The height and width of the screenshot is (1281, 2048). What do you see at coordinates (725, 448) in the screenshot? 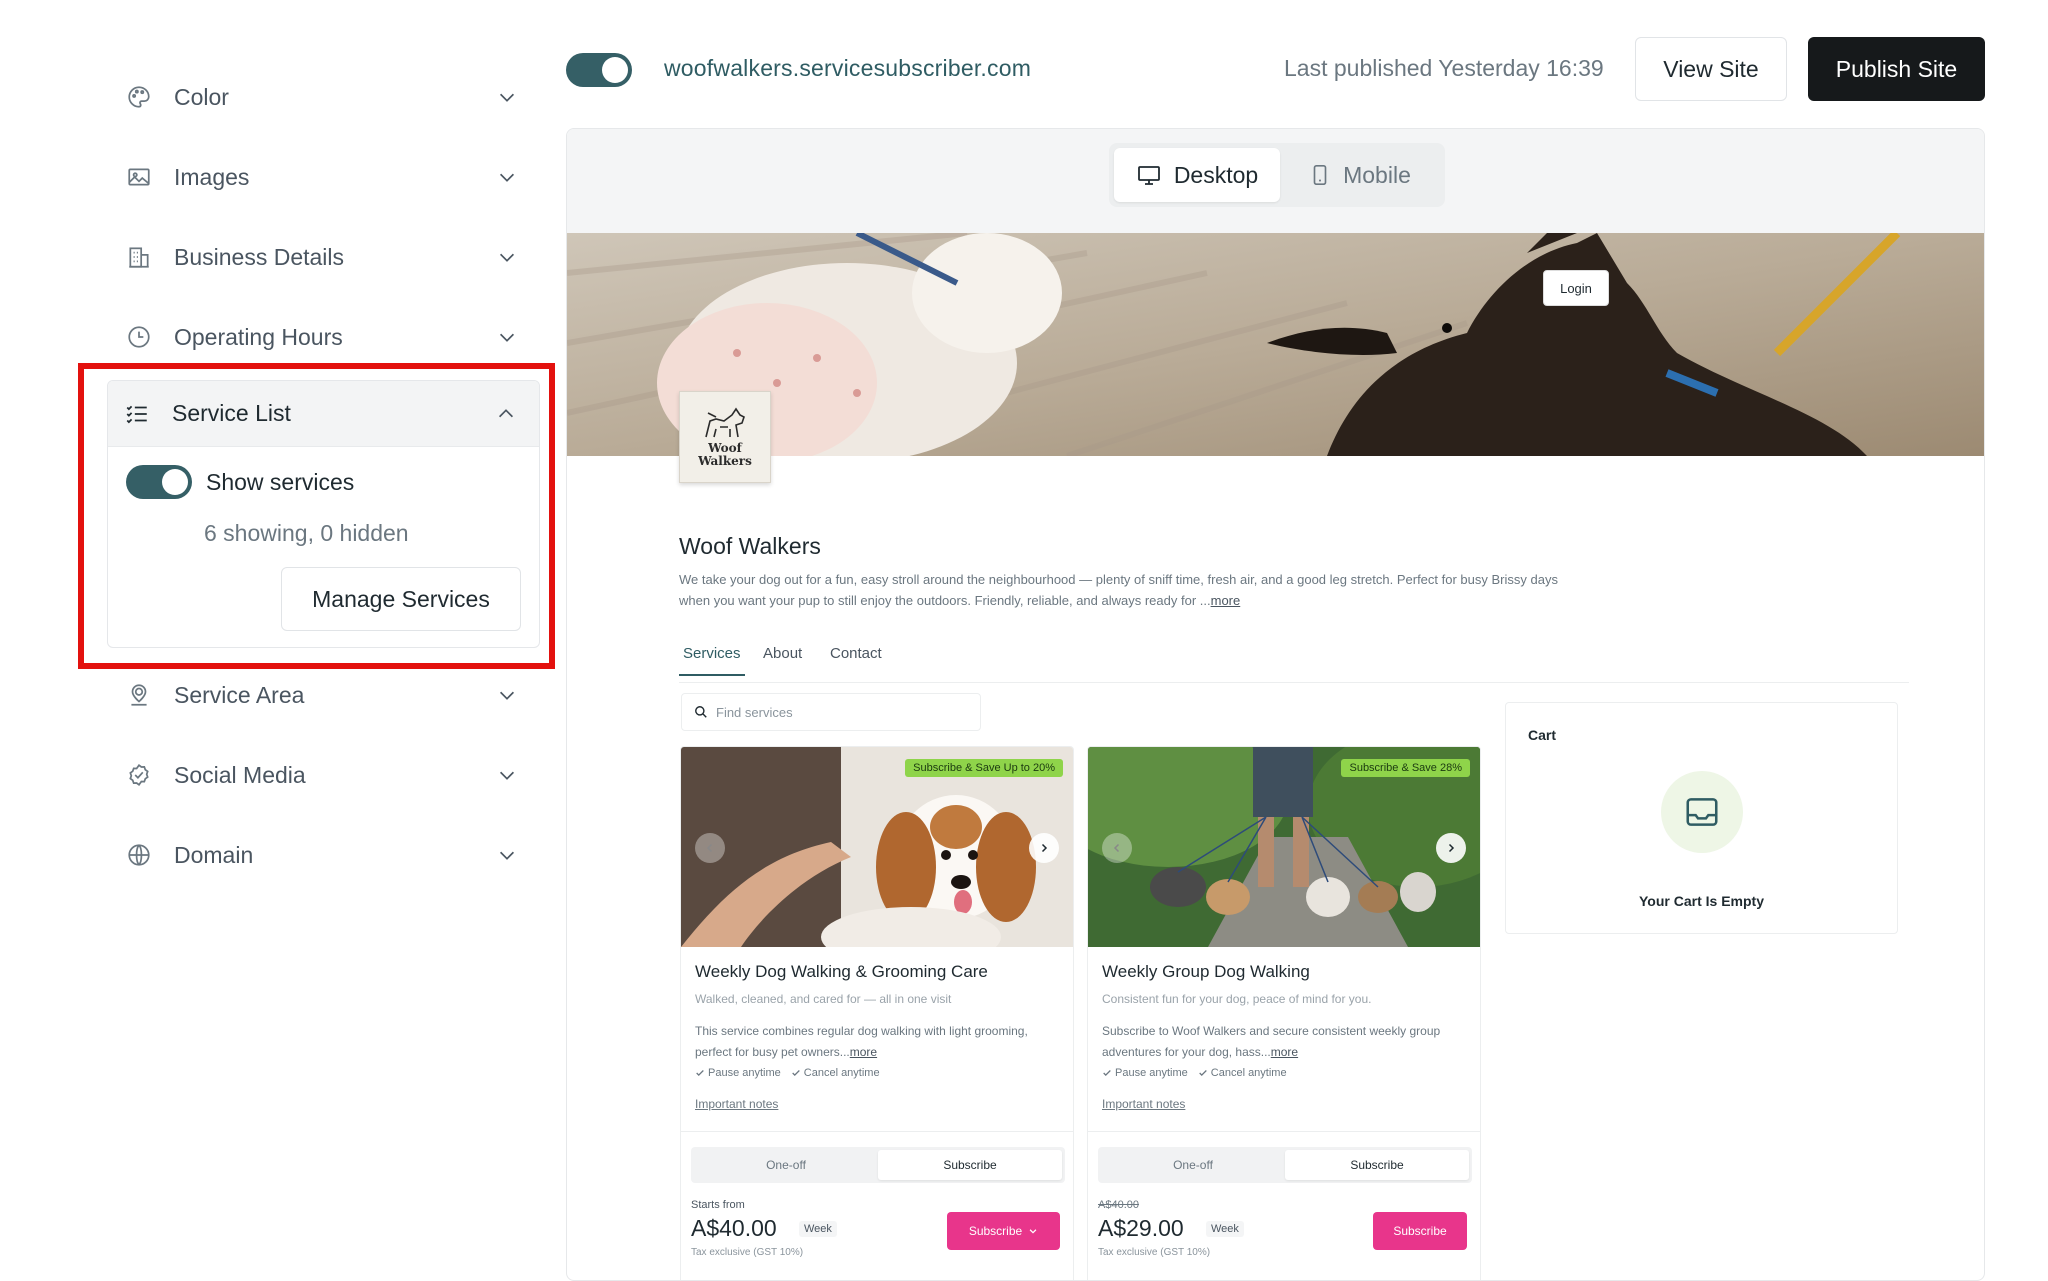
I see `logo-text-1: Woof` at bounding box center [725, 448].